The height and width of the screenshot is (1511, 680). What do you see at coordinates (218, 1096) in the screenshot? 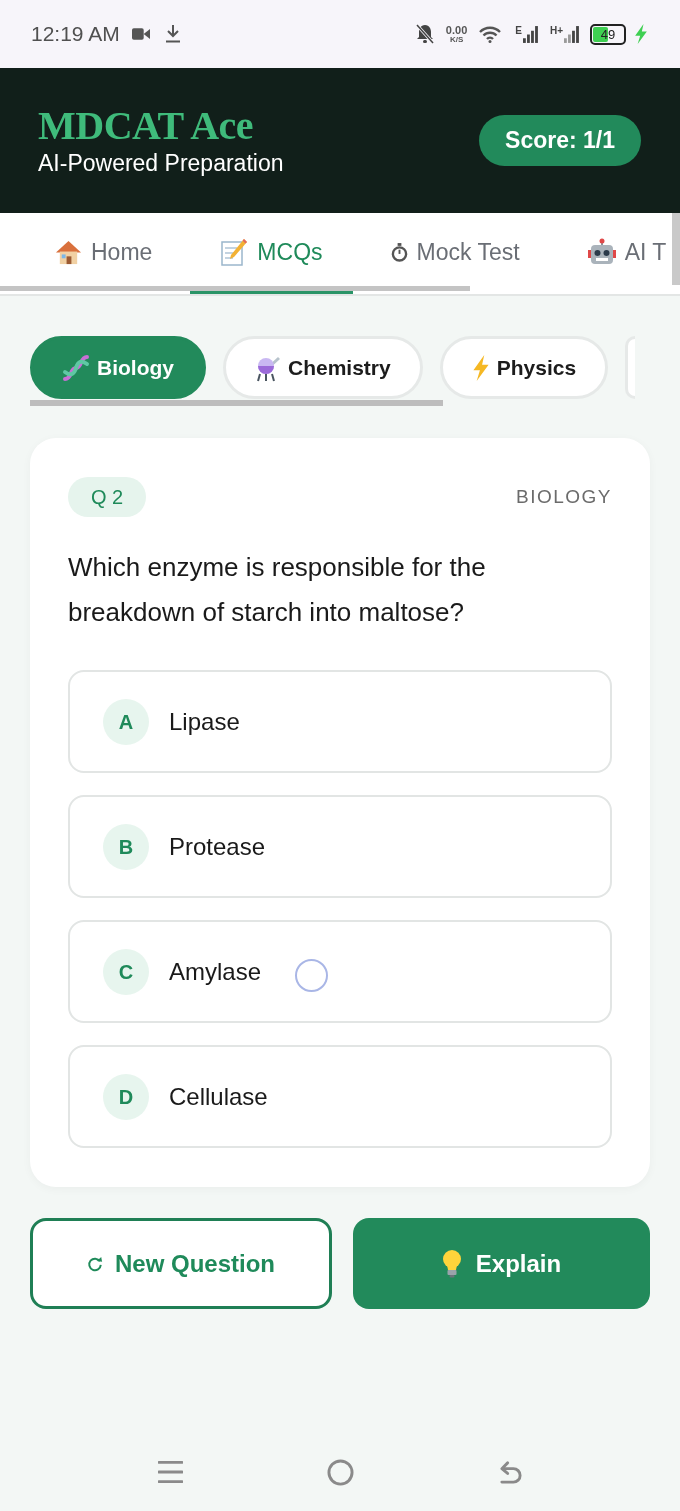
I see `option-text: Cellulase` at bounding box center [218, 1096].